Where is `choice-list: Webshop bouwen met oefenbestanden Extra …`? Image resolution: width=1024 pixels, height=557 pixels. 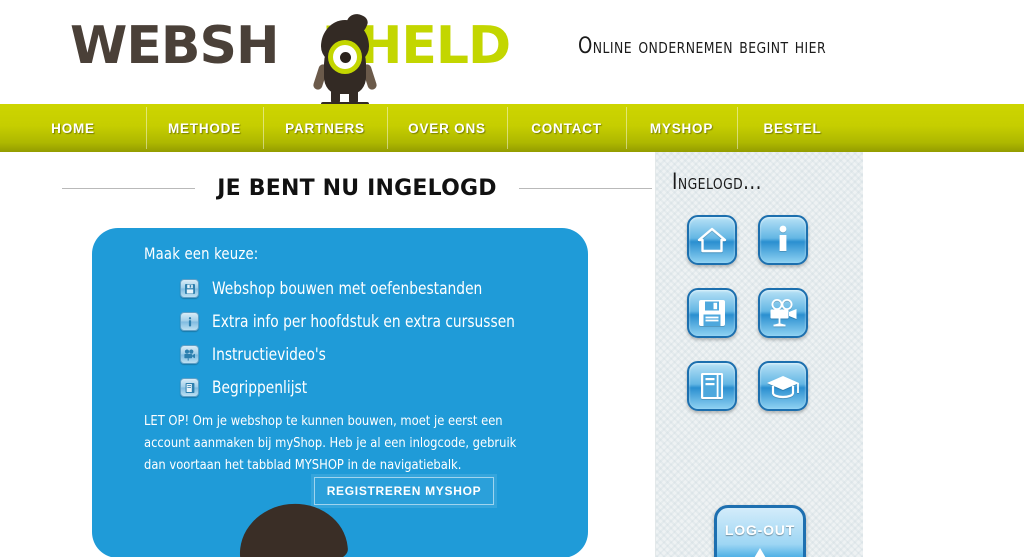
choice-list: Webshop bouwen met oefenbestanden Extra … is located at coordinates (380, 338).